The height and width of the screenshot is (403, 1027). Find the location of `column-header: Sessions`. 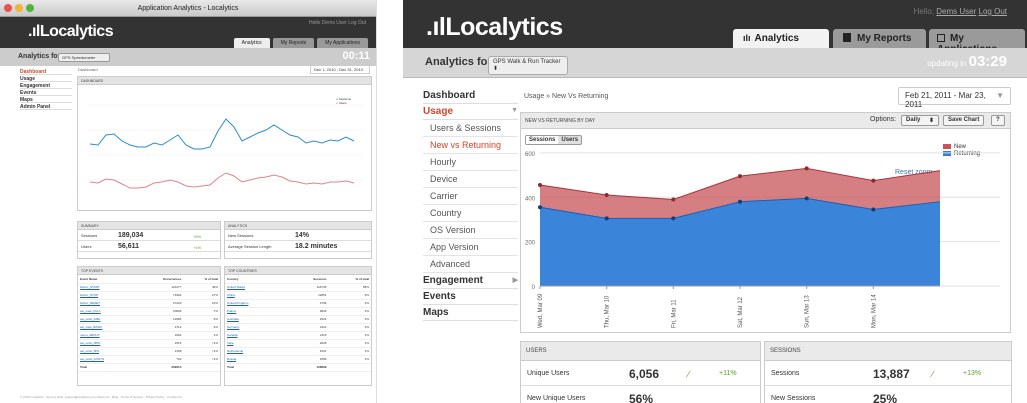

column-header: Sessions is located at coordinates (307, 279).